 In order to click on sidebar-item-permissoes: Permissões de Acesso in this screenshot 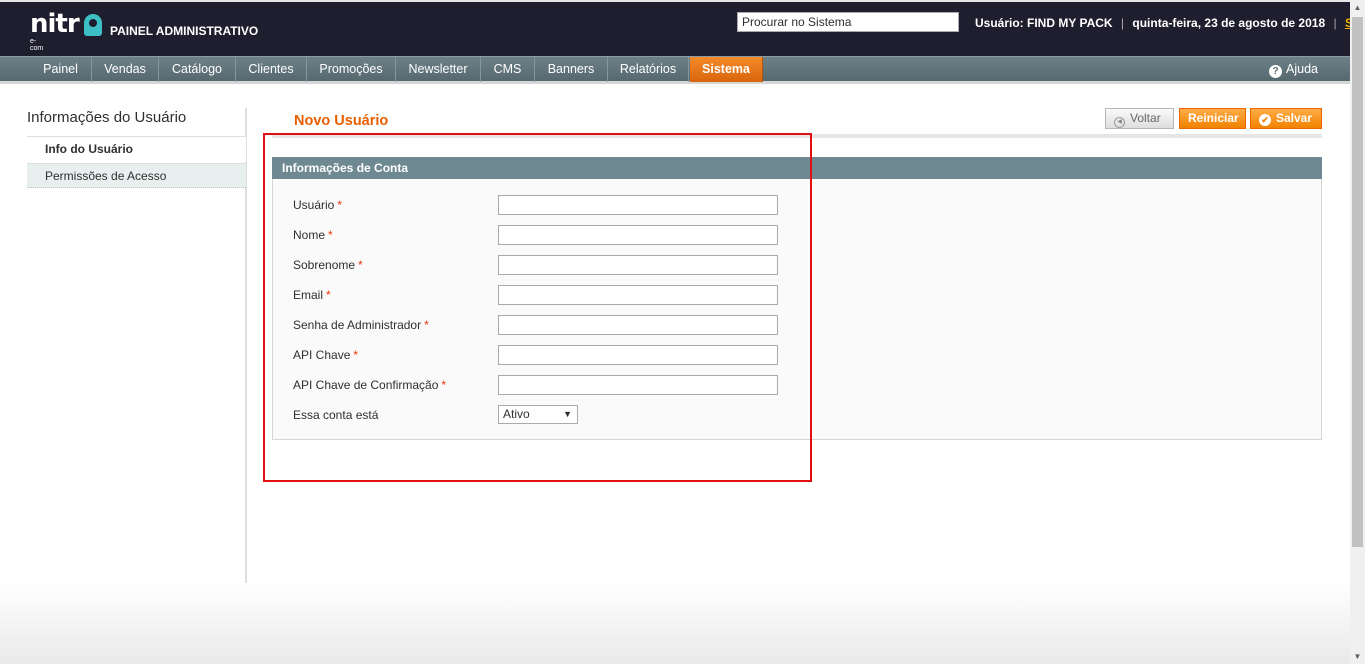, I will do `click(136, 175)`.